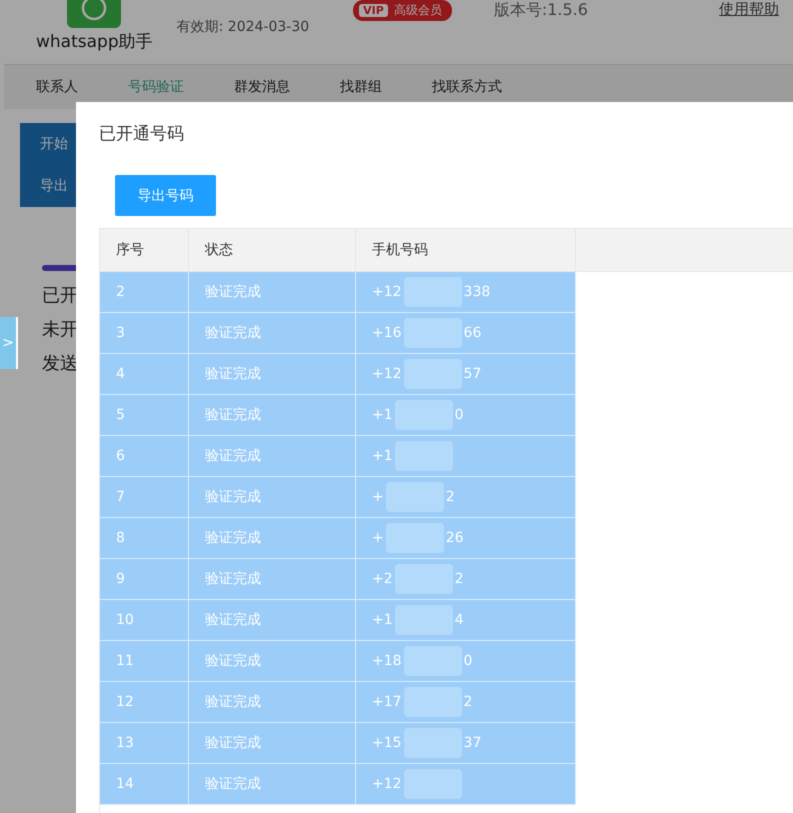 The height and width of the screenshot is (813, 793). Describe the element at coordinates (455, 538) in the screenshot. I see `phone-suffix: 26` at that location.